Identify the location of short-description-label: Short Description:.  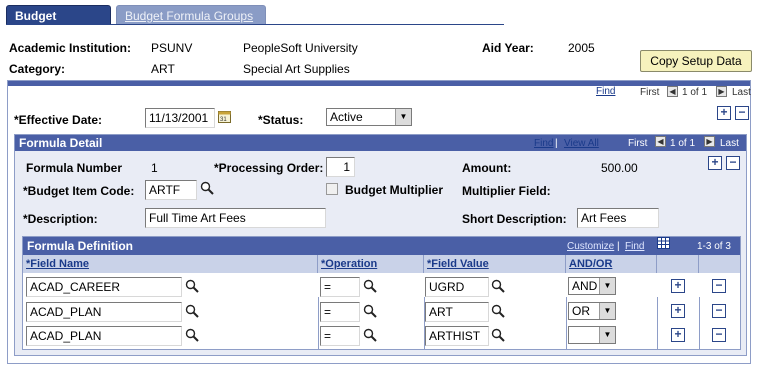
(514, 219).